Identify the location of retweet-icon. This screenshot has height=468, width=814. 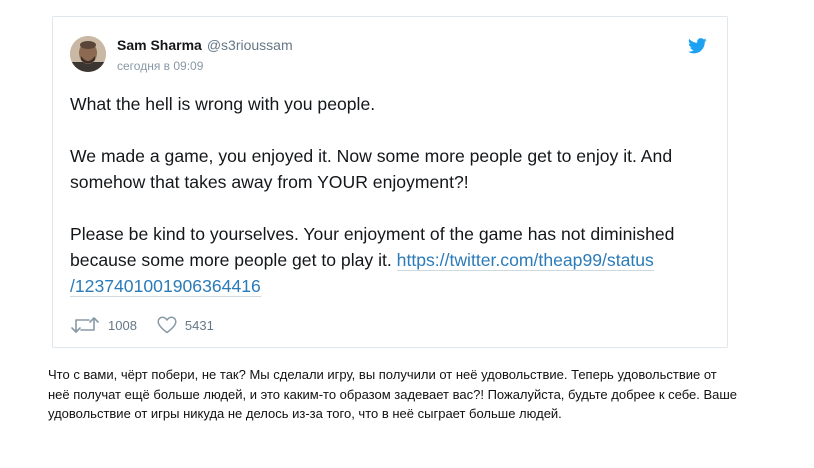
(85, 325).